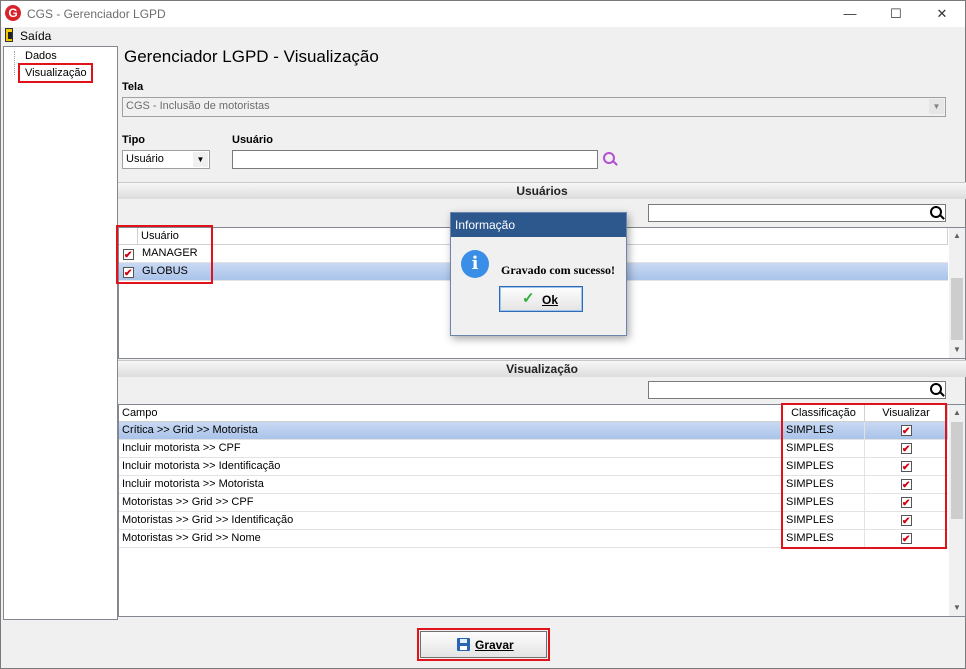 The height and width of the screenshot is (669, 966). What do you see at coordinates (14, 63) in the screenshot?
I see `tree-connector` at bounding box center [14, 63].